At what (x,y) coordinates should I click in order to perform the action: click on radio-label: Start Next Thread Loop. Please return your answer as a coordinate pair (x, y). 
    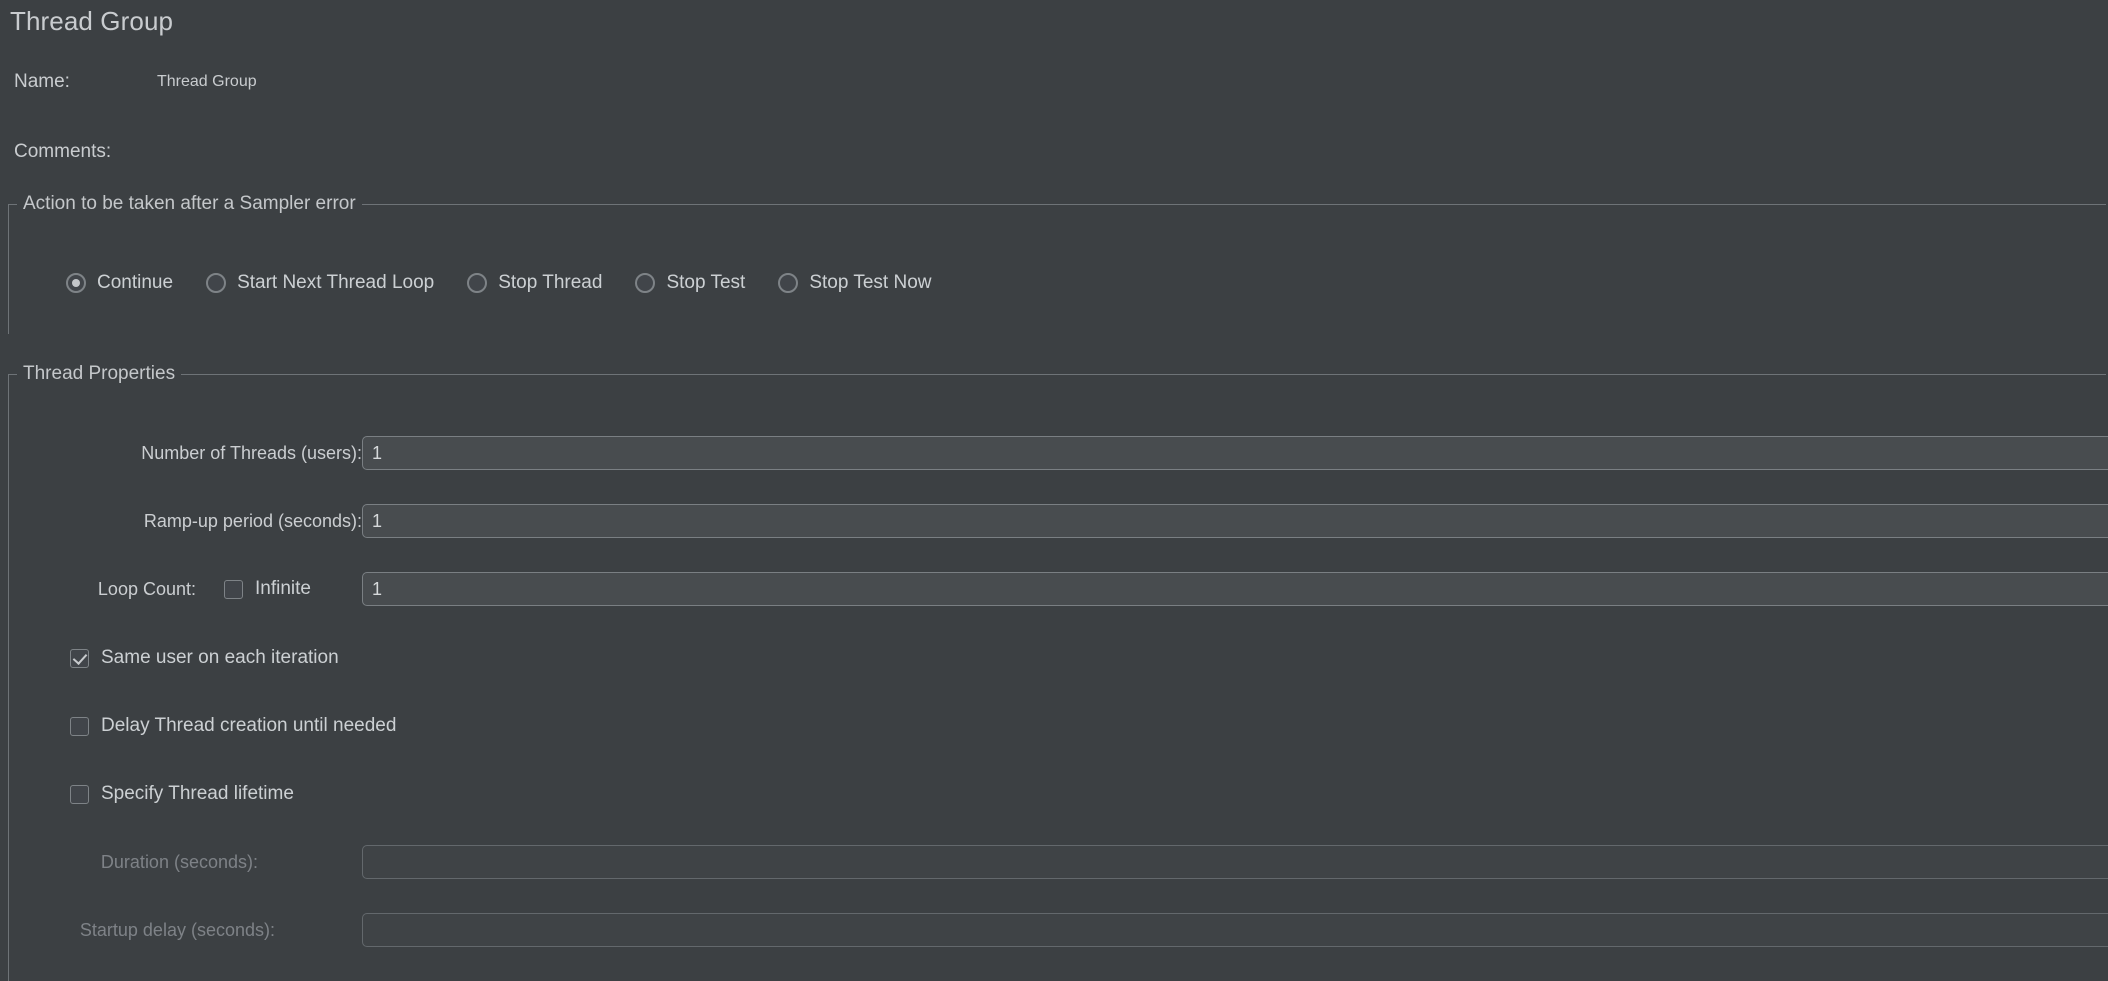
    Looking at the image, I should click on (336, 282).